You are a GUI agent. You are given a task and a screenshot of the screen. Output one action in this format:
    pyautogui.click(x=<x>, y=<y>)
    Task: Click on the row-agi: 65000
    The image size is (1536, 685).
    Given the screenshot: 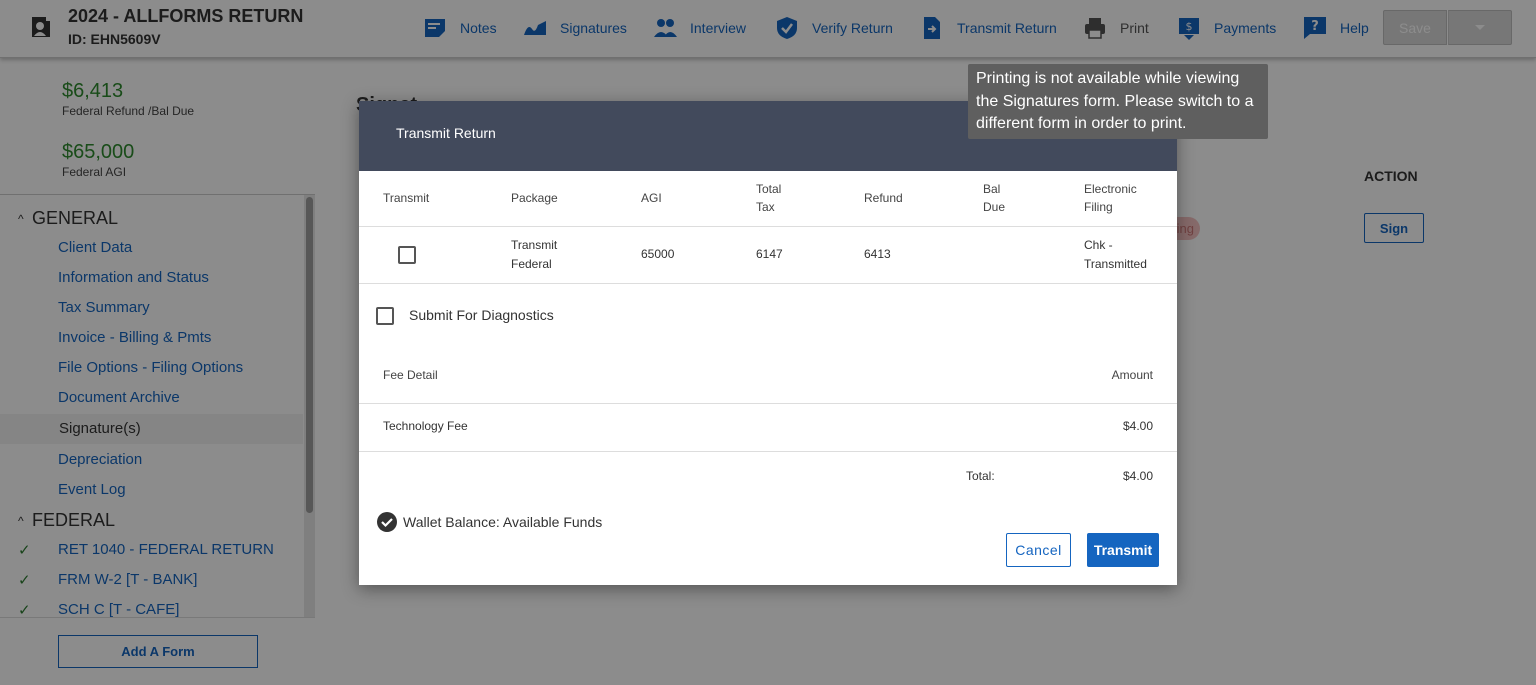 What is the action you would take?
    pyautogui.click(x=658, y=254)
    